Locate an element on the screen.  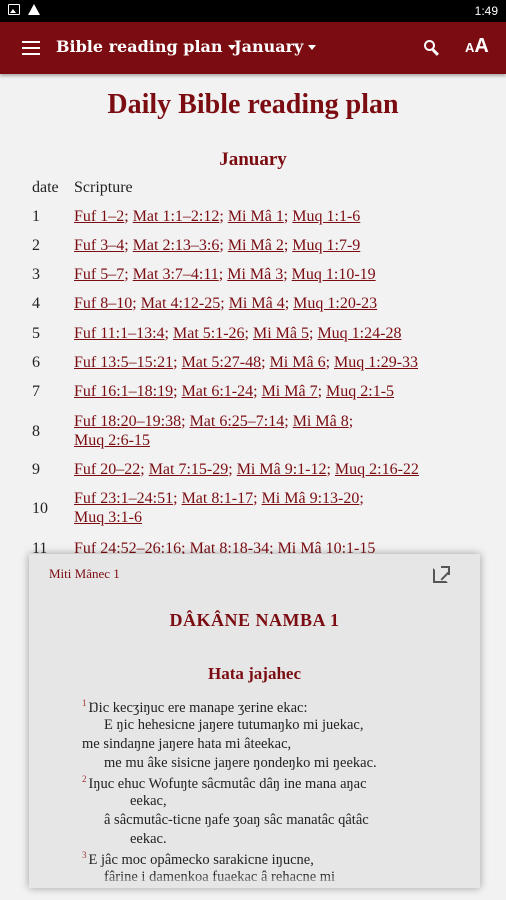
open-external-icon is located at coordinates (441, 574).